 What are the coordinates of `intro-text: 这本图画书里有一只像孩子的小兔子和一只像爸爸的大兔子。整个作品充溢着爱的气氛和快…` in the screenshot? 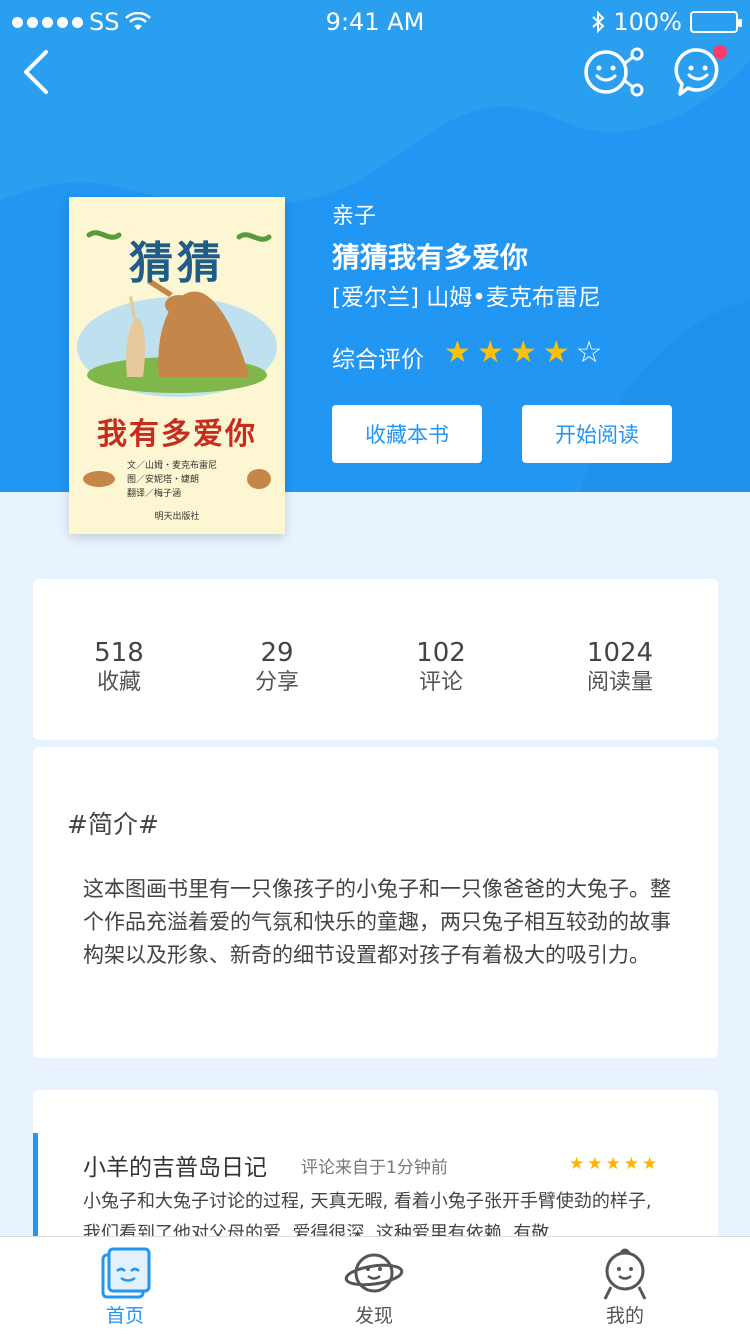 It's located at (377, 922).